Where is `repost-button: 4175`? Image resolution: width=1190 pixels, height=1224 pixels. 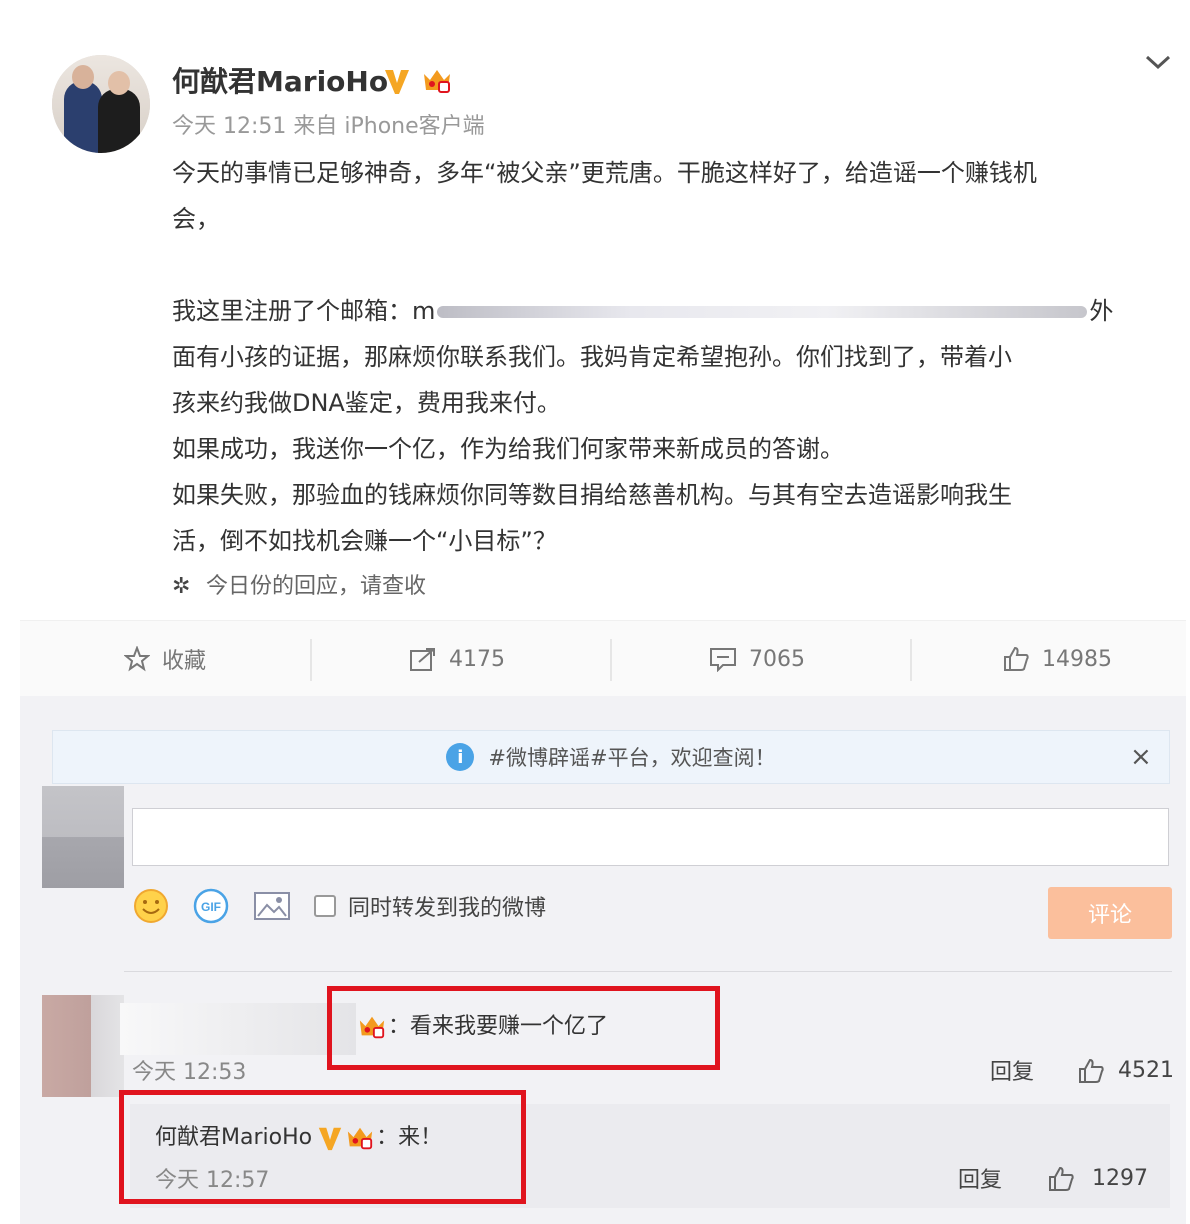 repost-button: 4175 is located at coordinates (457, 659).